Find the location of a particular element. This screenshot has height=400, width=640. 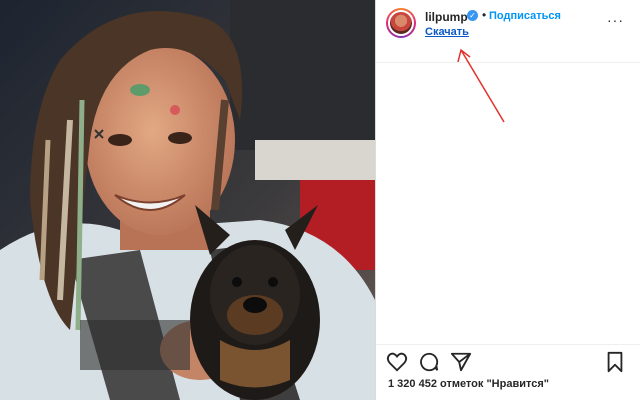

more-options-icon: ··· is located at coordinates (615, 20).